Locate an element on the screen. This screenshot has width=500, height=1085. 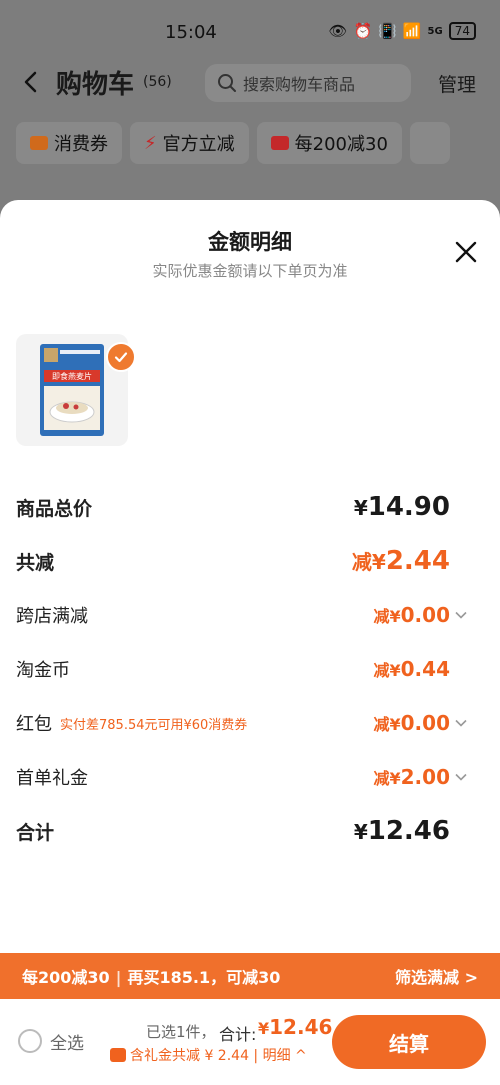
filter-promo-link: 筛选满减 > is located at coordinates (436, 976).